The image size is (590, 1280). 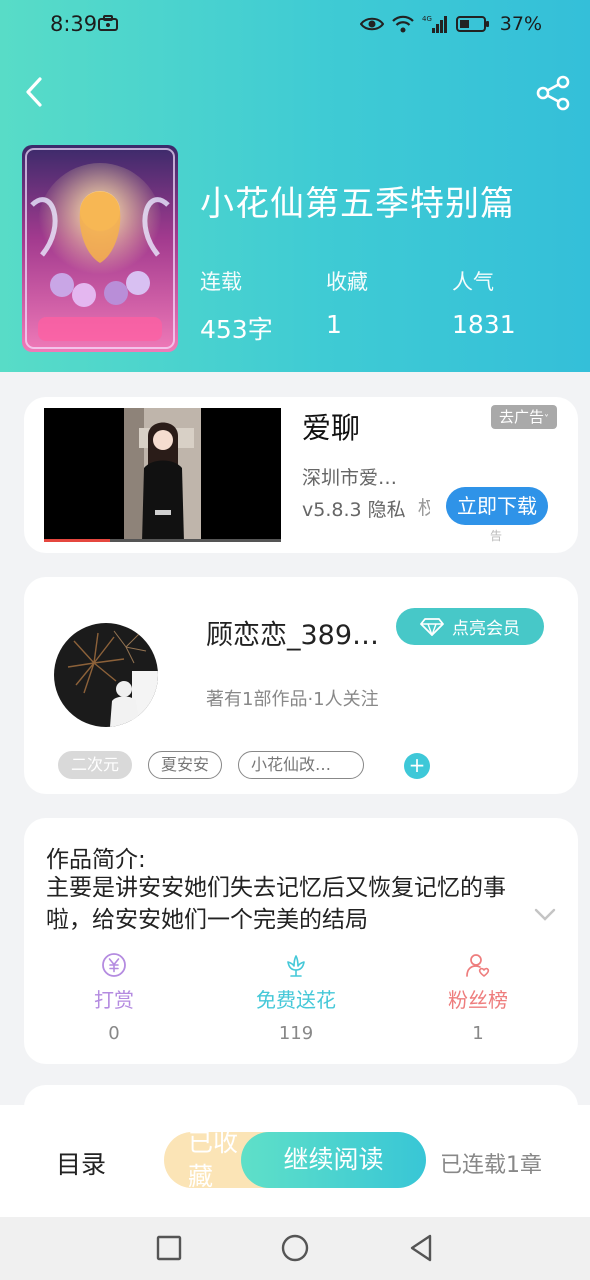 What do you see at coordinates (357, 204) in the screenshot?
I see `book-title: 小花仙第五季特别篇` at bounding box center [357, 204].